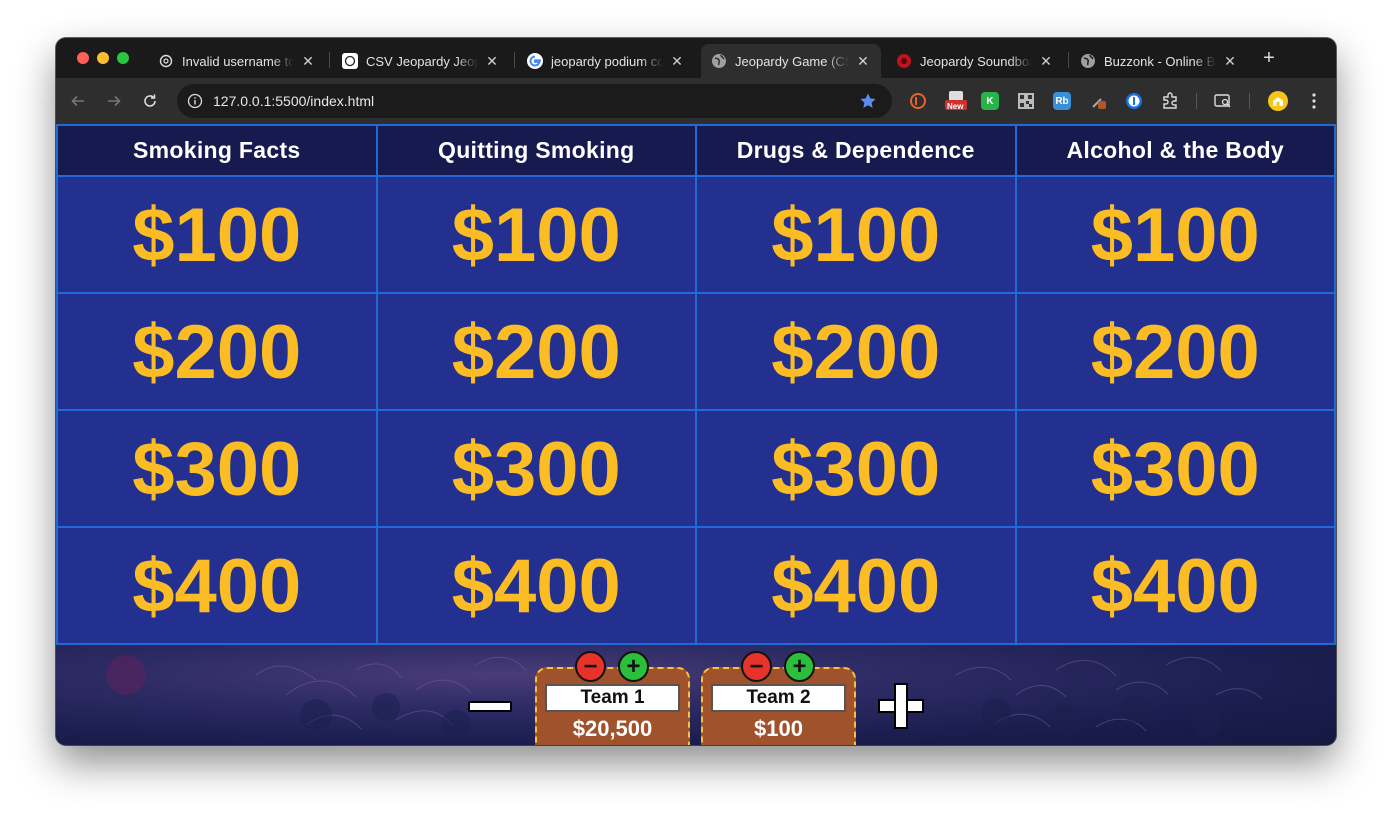 Image resolution: width=1392 pixels, height=819 pixels. I want to click on bookmark-star-icon, so click(868, 103).